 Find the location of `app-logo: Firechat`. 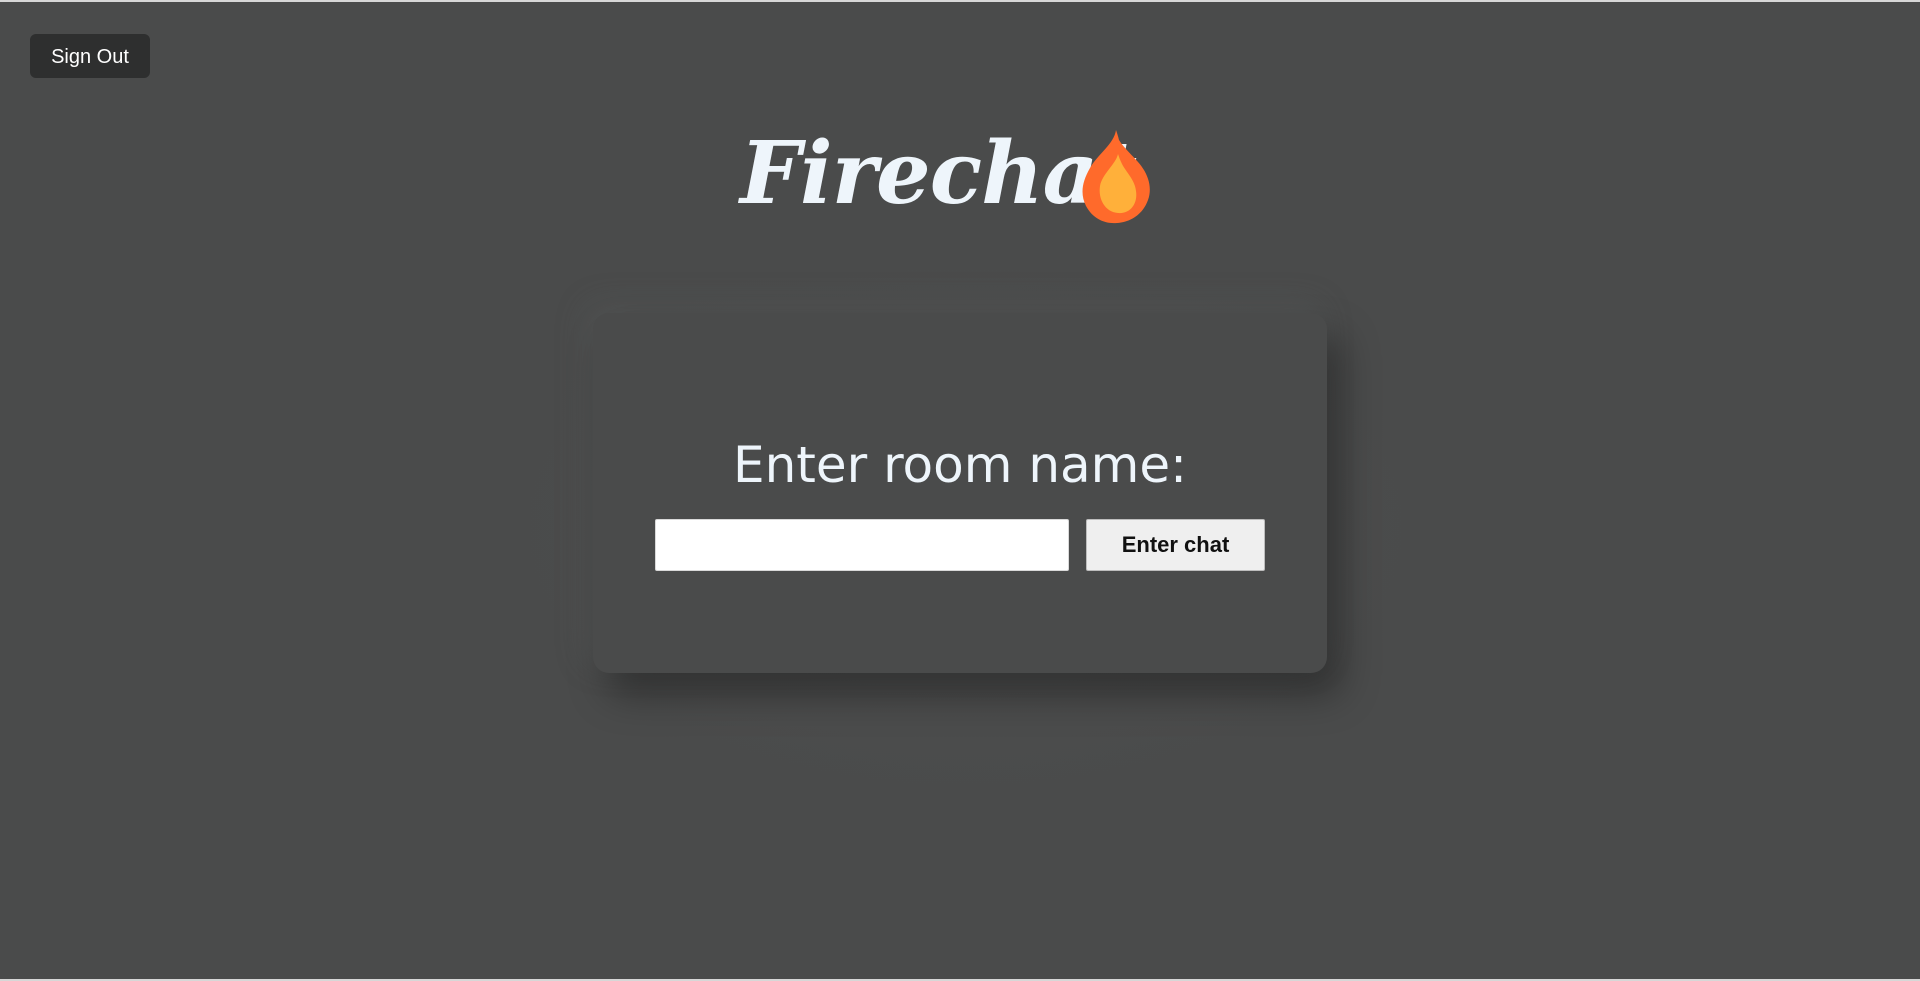

app-logo: Firechat is located at coordinates (950, 175).